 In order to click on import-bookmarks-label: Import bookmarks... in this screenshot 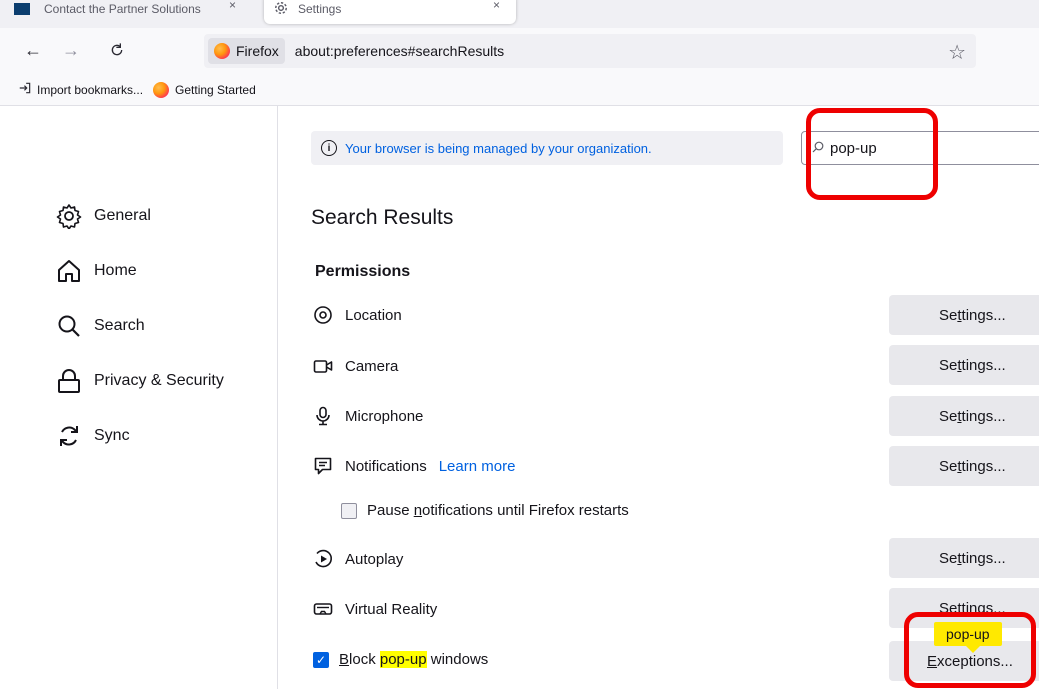, I will do `click(90, 89)`.